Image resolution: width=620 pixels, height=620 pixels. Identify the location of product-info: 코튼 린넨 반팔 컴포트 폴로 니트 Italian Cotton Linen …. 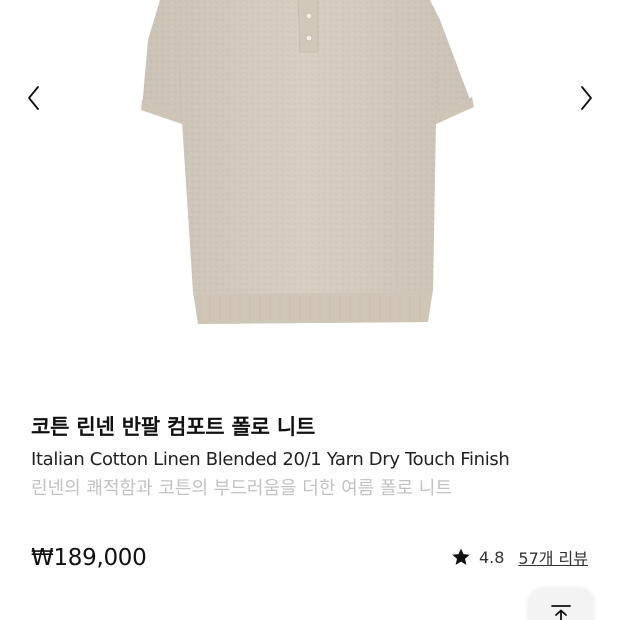
(311, 456).